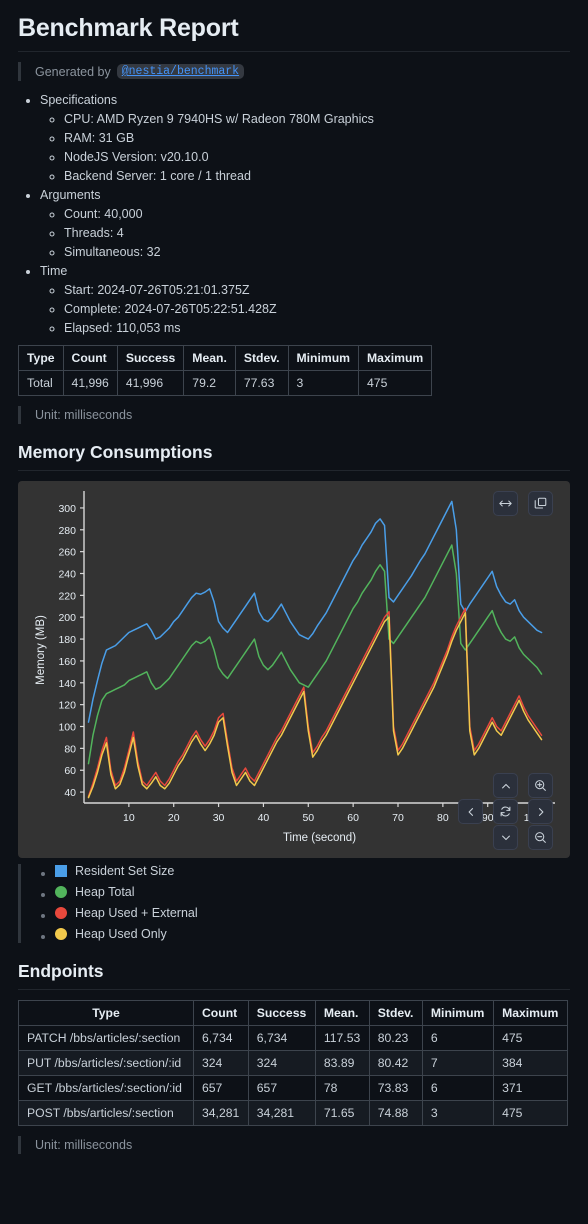 This screenshot has height=1224, width=588. What do you see at coordinates (67, 728) in the screenshot?
I see `y-tick-label: 100` at bounding box center [67, 728].